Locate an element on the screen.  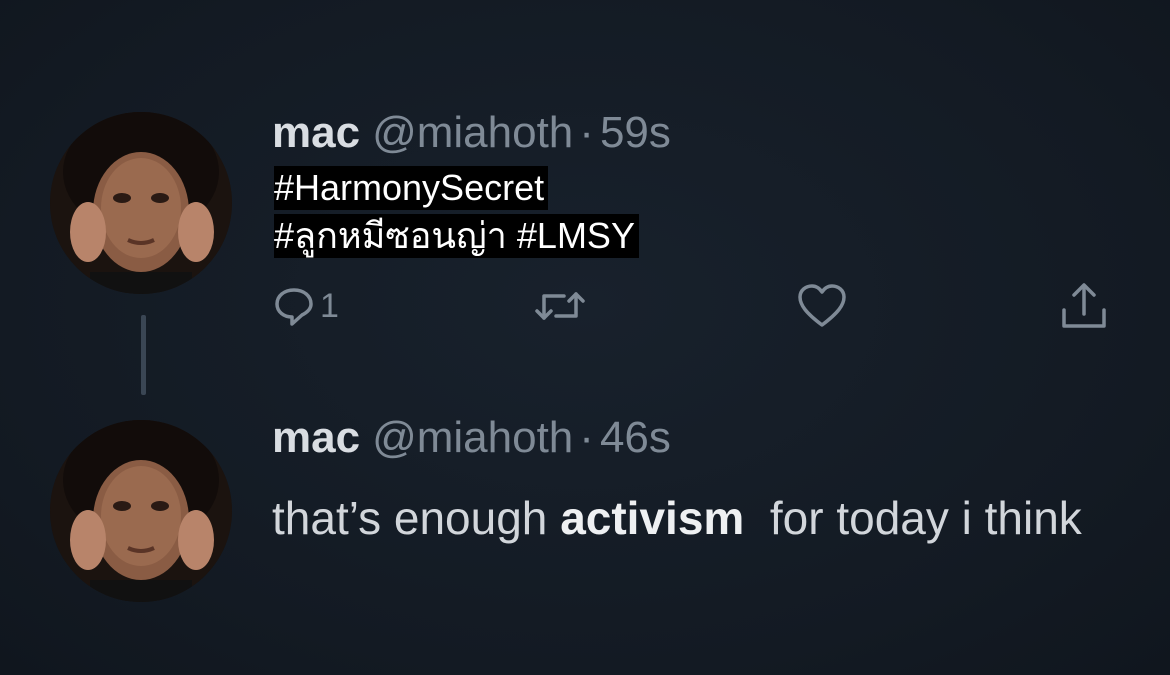
share-icon is located at coordinates (1084, 305).